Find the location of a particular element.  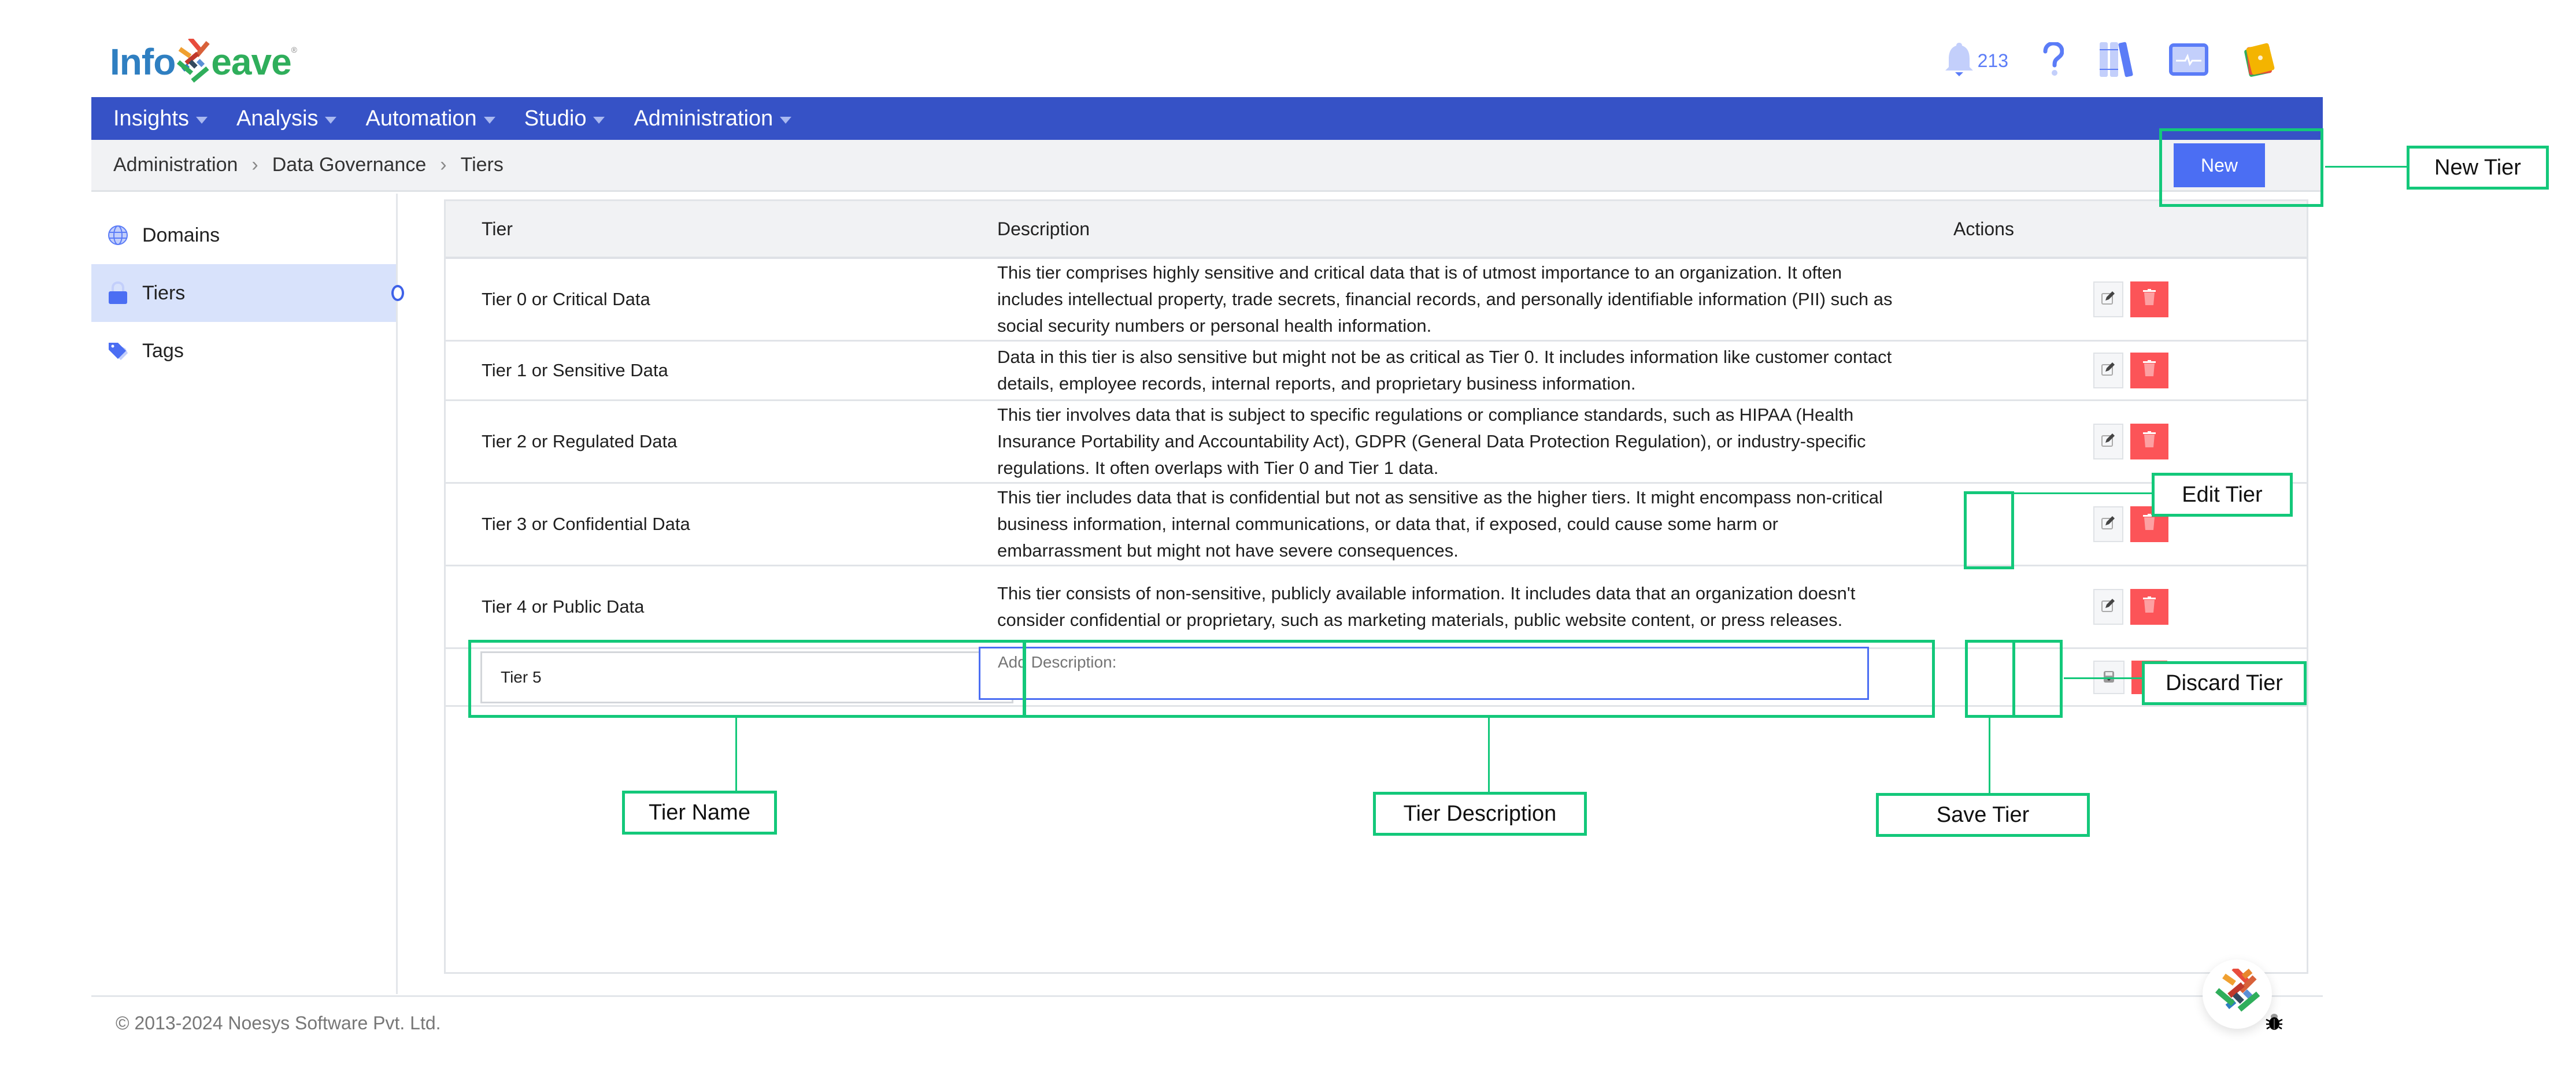

help-button is located at coordinates (2053, 60).